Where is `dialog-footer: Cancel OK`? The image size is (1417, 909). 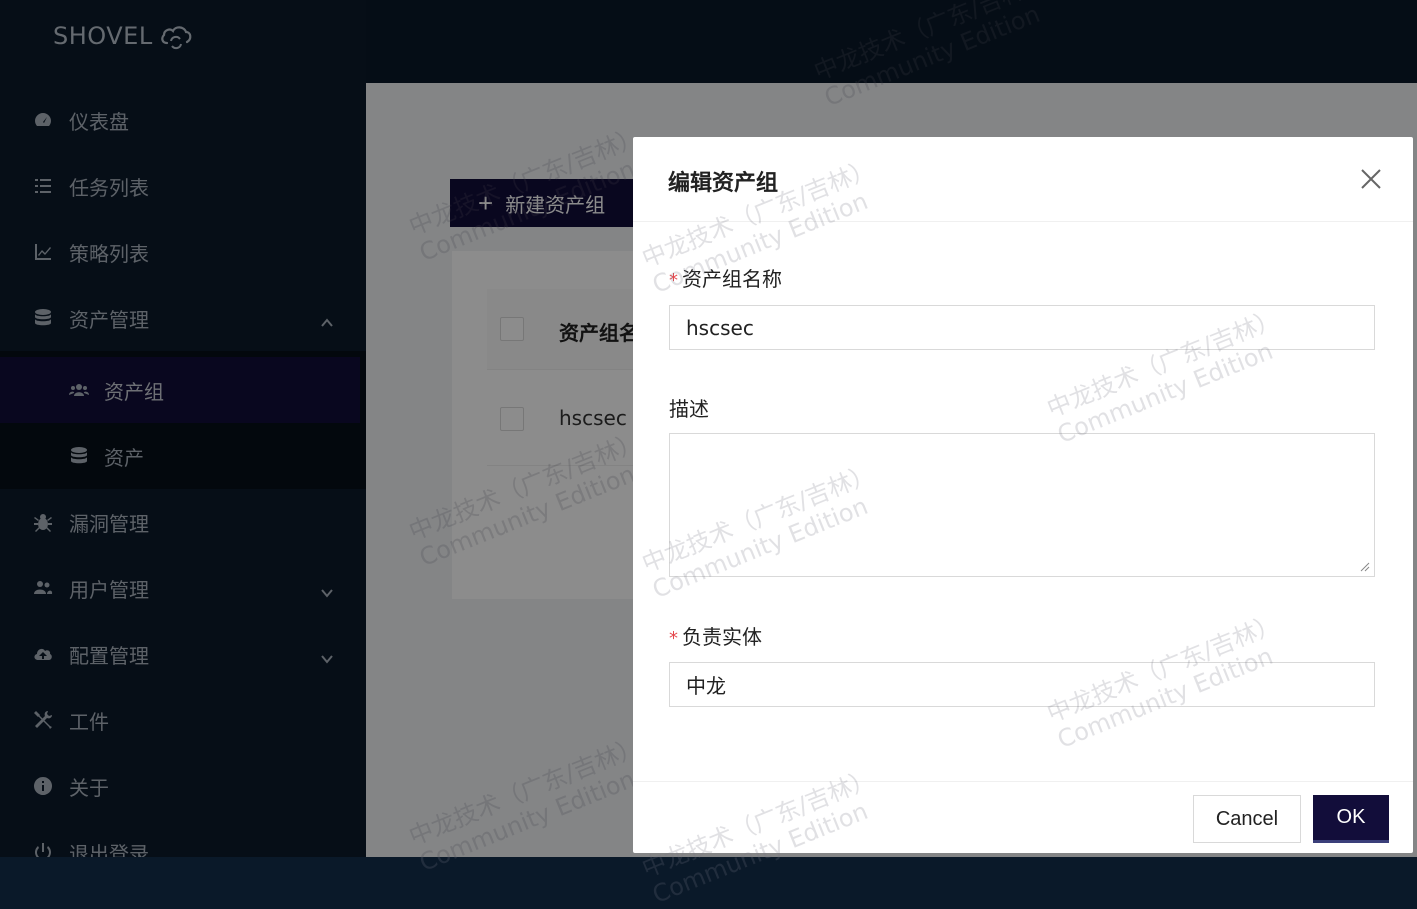
dialog-footer: Cancel OK is located at coordinates (1023, 817).